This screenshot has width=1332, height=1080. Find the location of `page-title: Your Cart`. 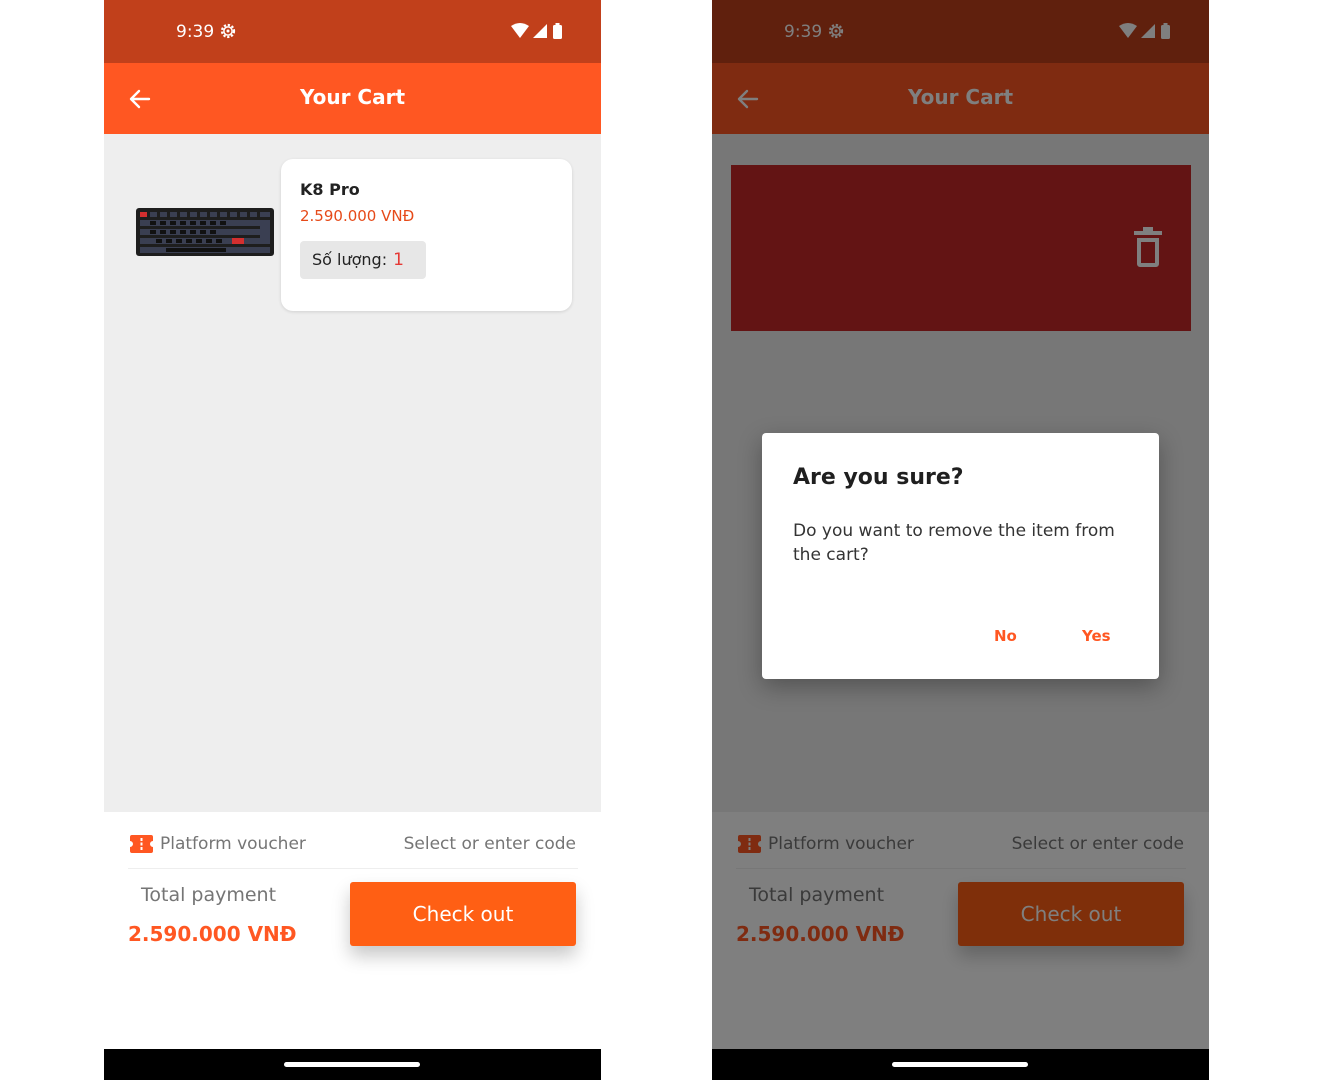

page-title: Your Cart is located at coordinates (352, 97).